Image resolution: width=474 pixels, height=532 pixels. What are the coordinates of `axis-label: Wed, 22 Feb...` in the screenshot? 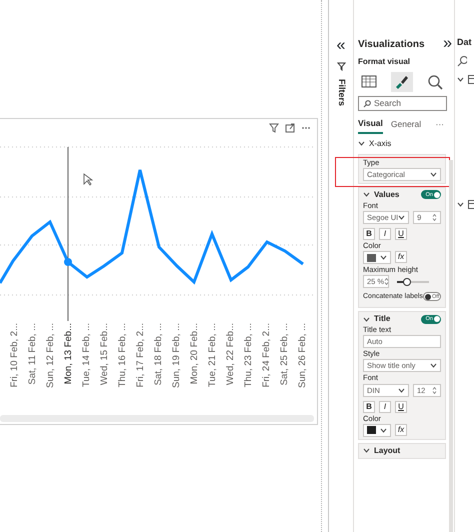 It's located at (230, 354).